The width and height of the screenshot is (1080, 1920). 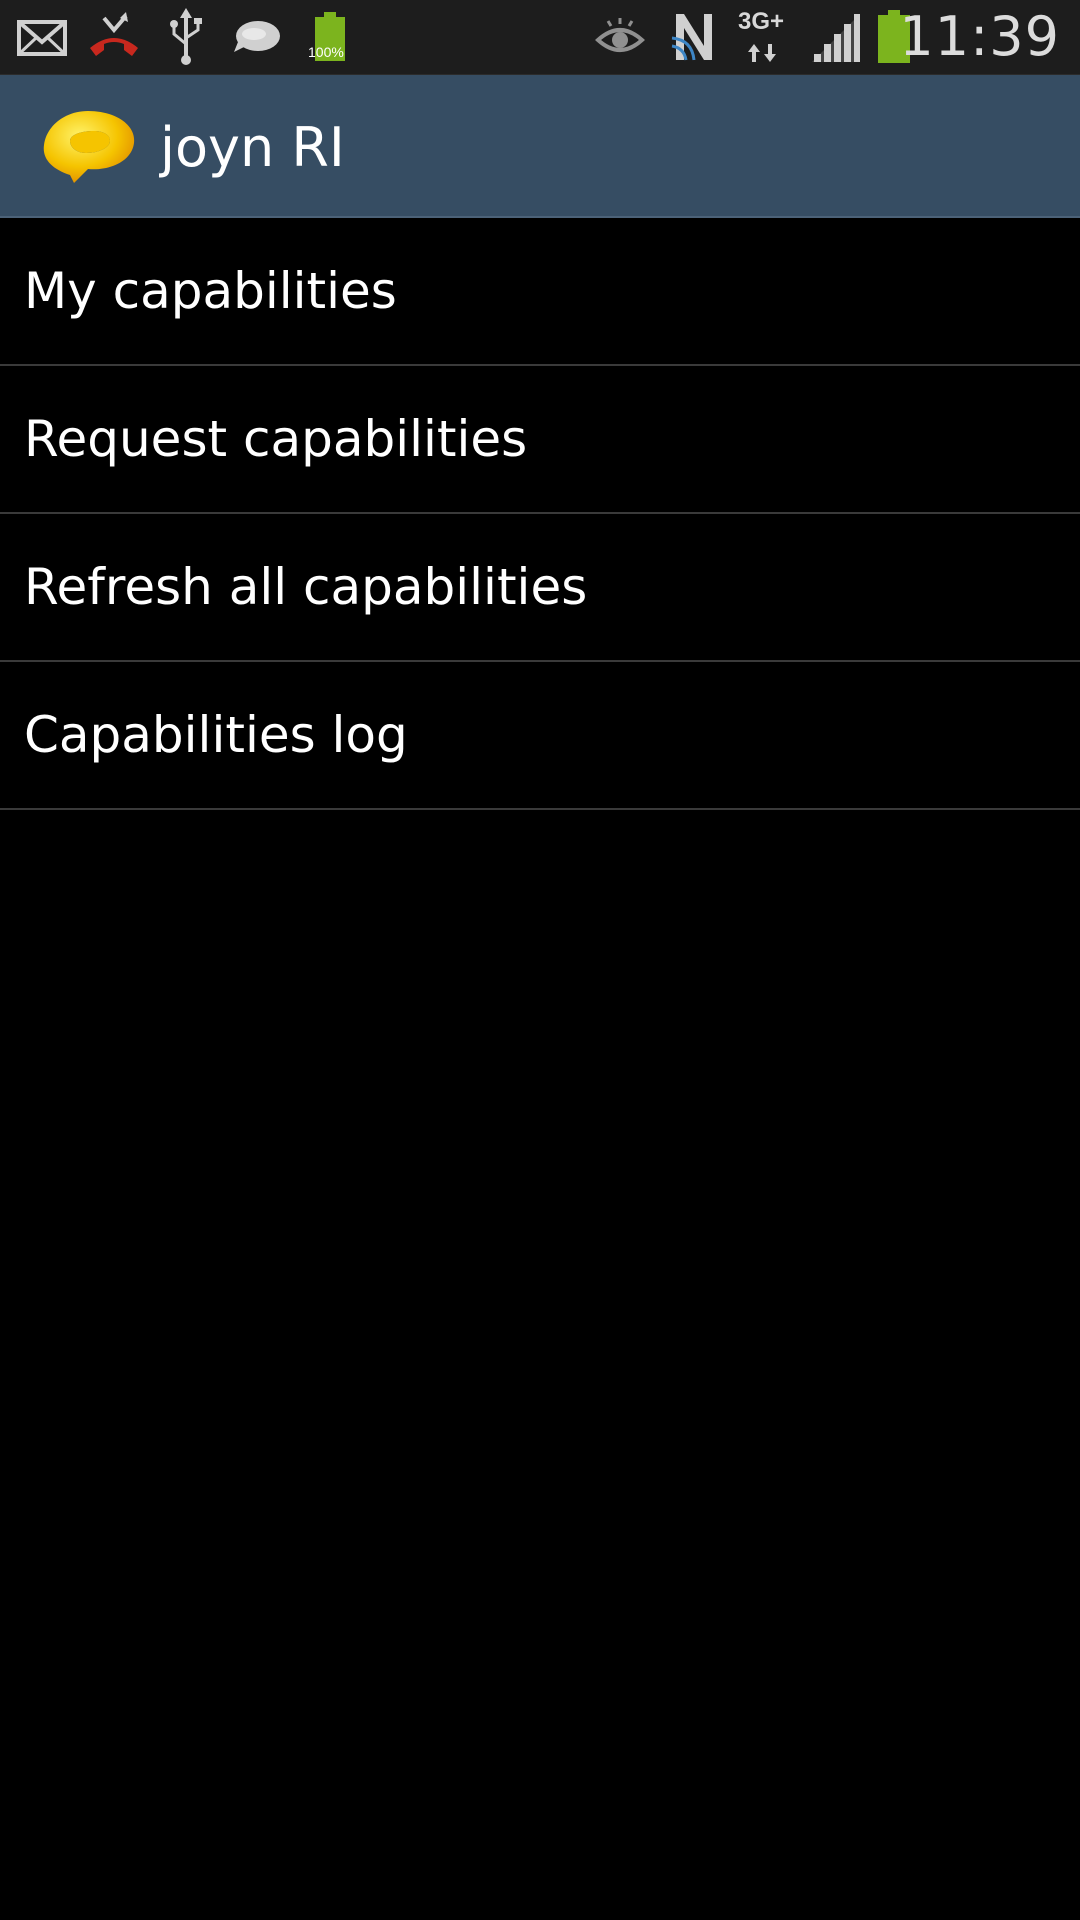 I want to click on status-bar: 100% 3G+ 11:39, so click(x=540, y=37).